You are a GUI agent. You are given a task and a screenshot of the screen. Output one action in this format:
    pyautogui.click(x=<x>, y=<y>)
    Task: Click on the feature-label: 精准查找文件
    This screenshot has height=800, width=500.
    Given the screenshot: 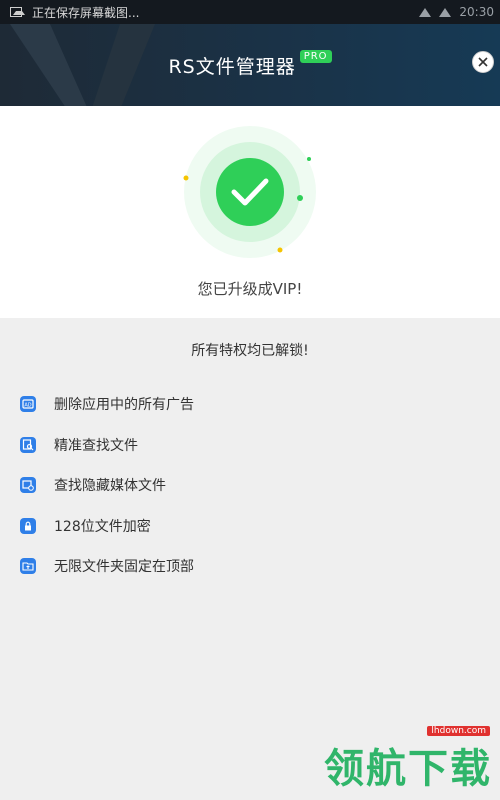 What is the action you would take?
    pyautogui.click(x=96, y=445)
    